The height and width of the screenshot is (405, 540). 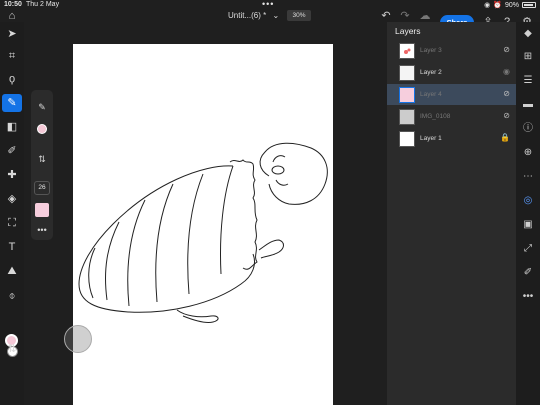 What do you see at coordinates (528, 273) in the screenshot?
I see `refine-edge-icon: ✐` at bounding box center [528, 273].